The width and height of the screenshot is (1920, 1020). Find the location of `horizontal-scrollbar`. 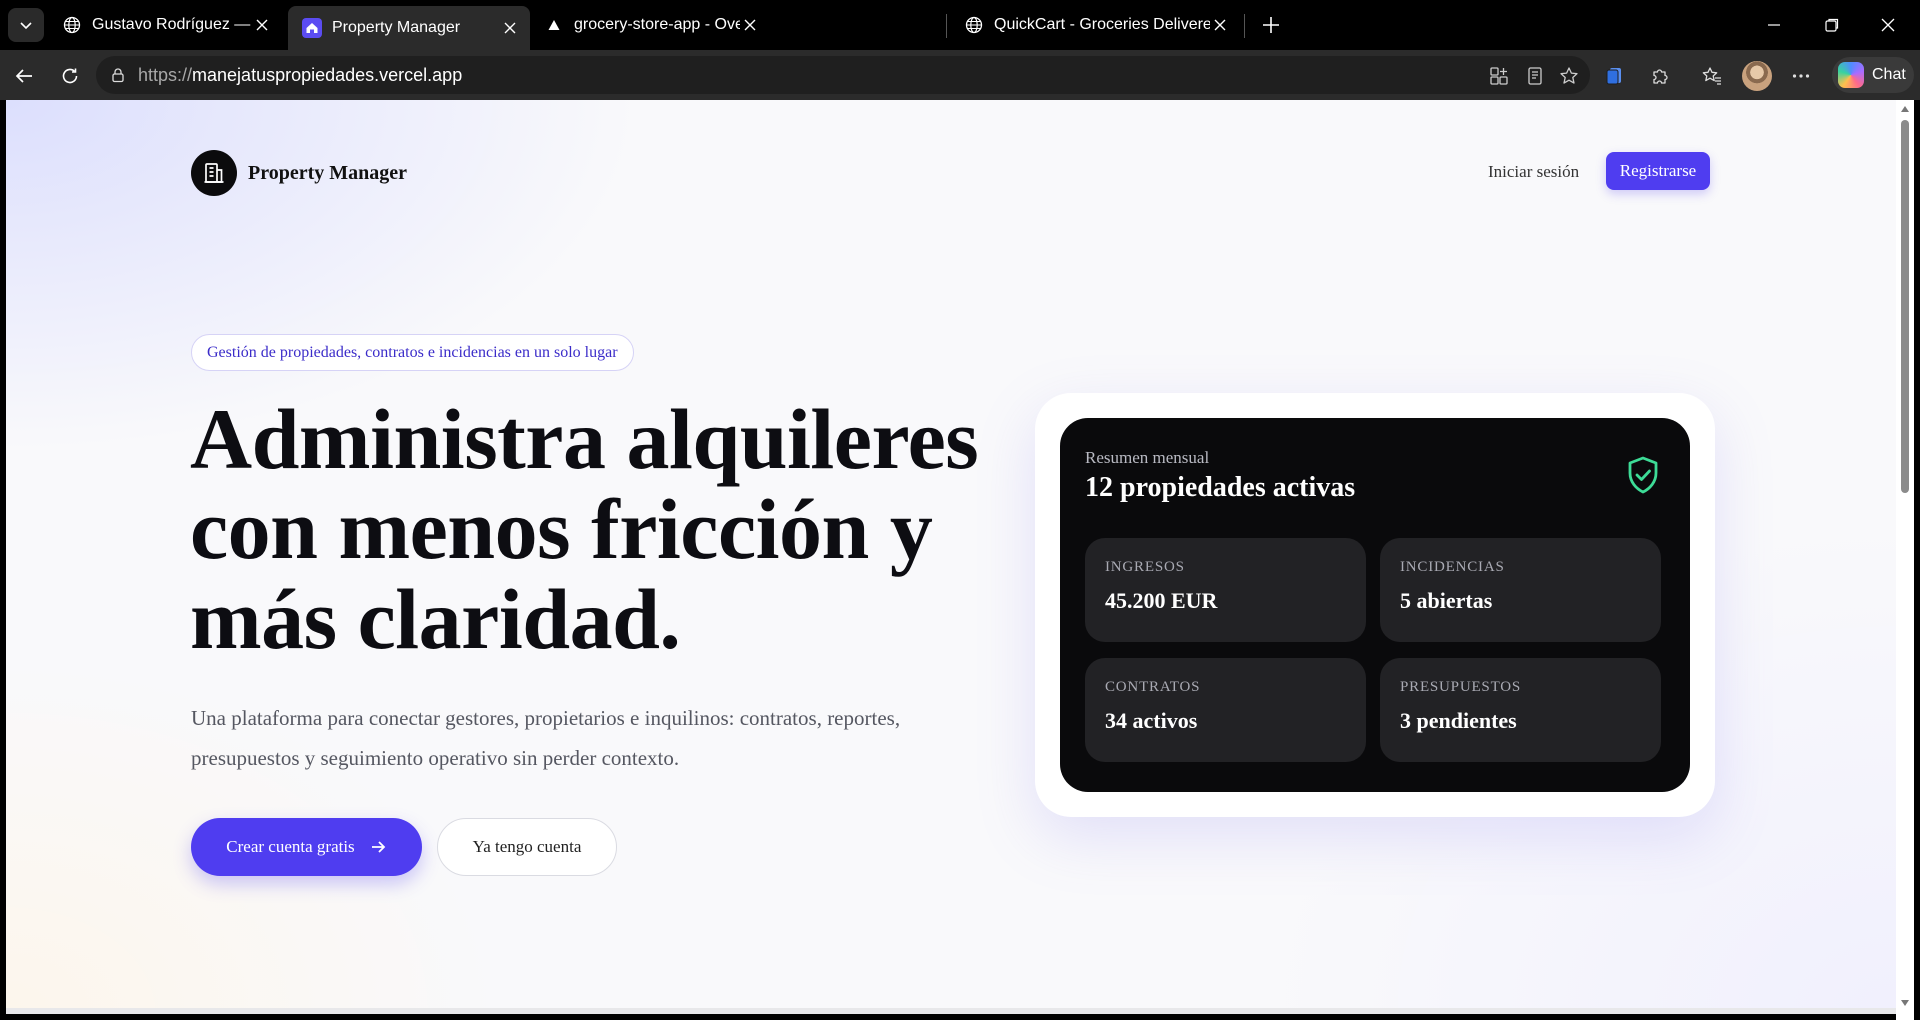

horizontal-scrollbar is located at coordinates (951, 1011).